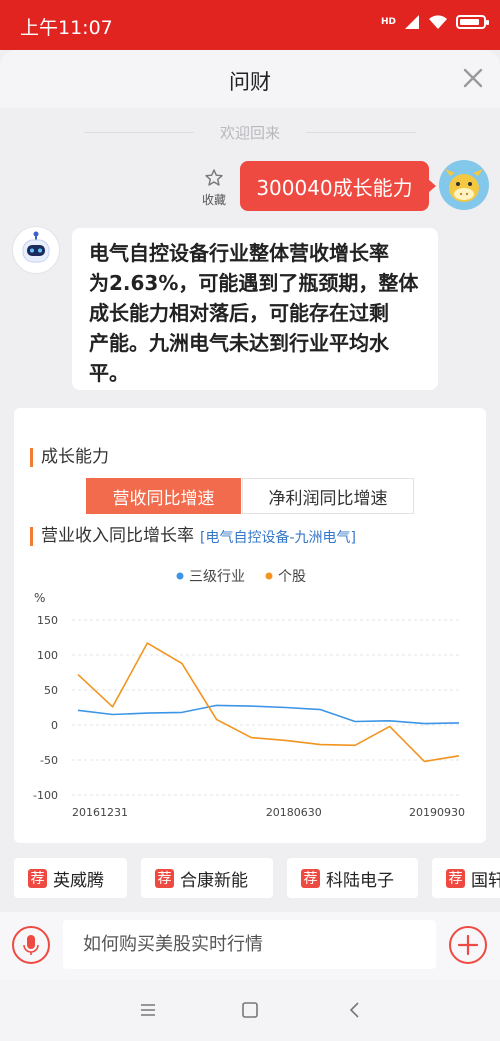 This screenshot has width=500, height=1041. What do you see at coordinates (334, 187) in the screenshot?
I see `user-message-text: 300040成长能力` at bounding box center [334, 187].